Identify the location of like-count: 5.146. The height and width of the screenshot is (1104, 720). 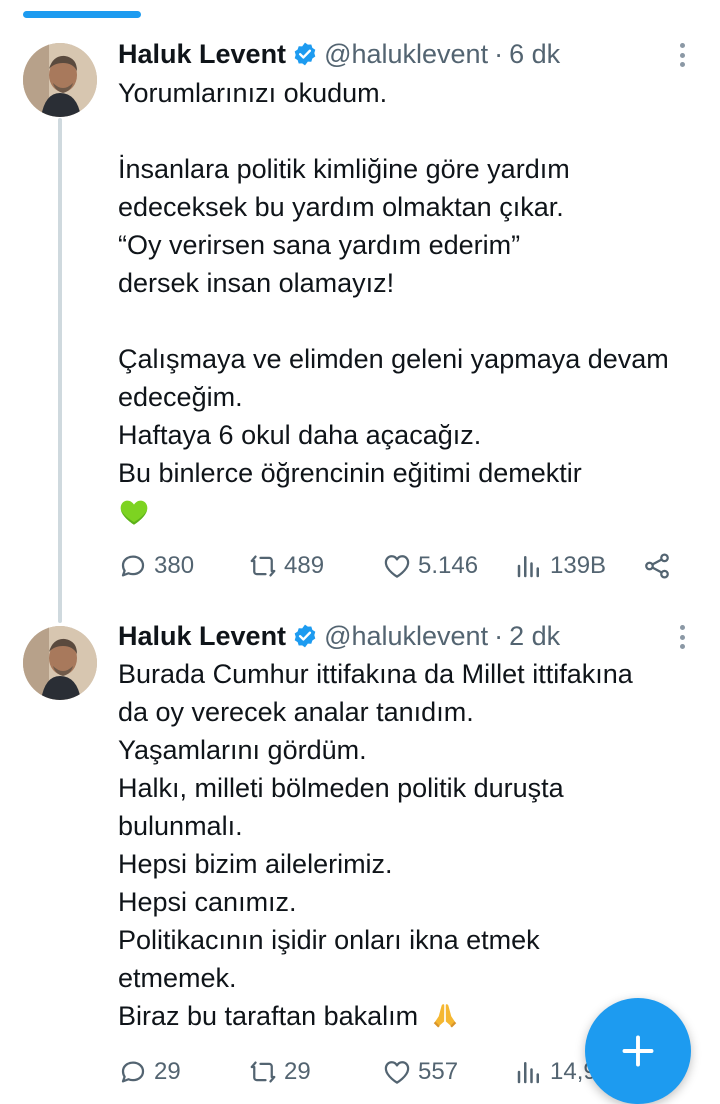
(448, 565).